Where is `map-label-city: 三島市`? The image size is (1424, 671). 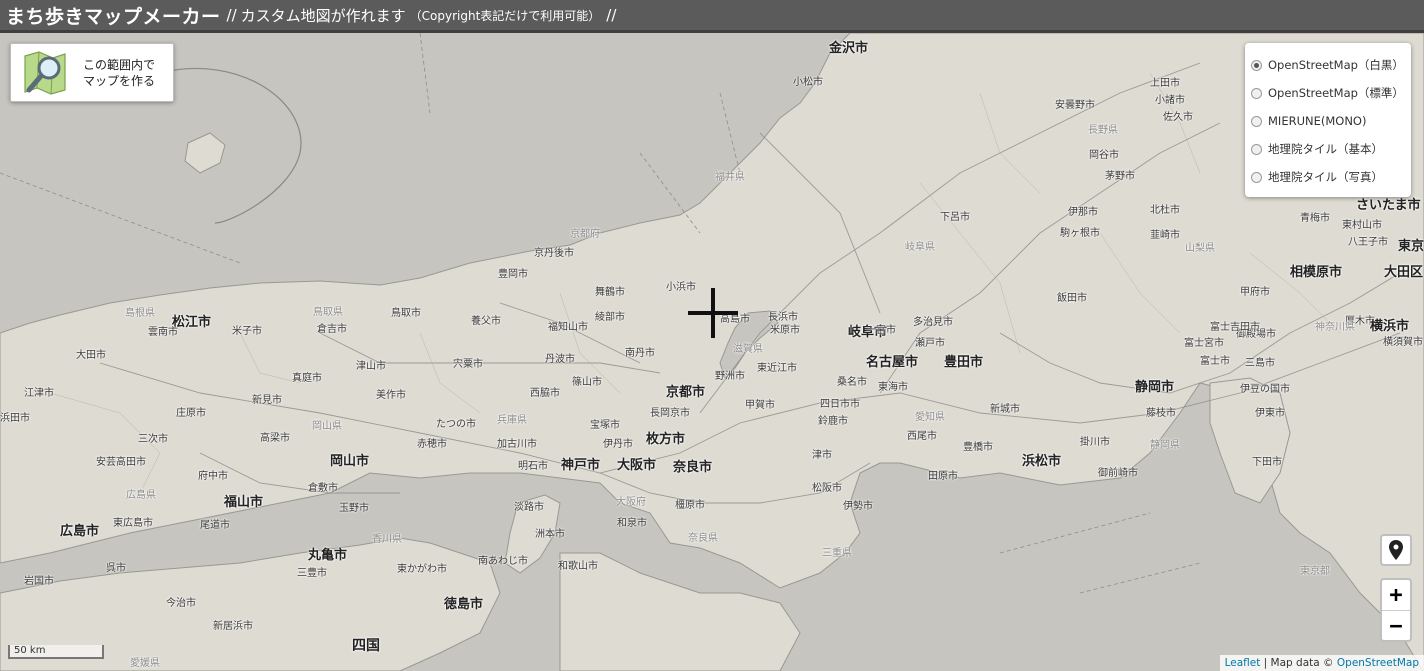
map-label-city: 三島市 is located at coordinates (1260, 363).